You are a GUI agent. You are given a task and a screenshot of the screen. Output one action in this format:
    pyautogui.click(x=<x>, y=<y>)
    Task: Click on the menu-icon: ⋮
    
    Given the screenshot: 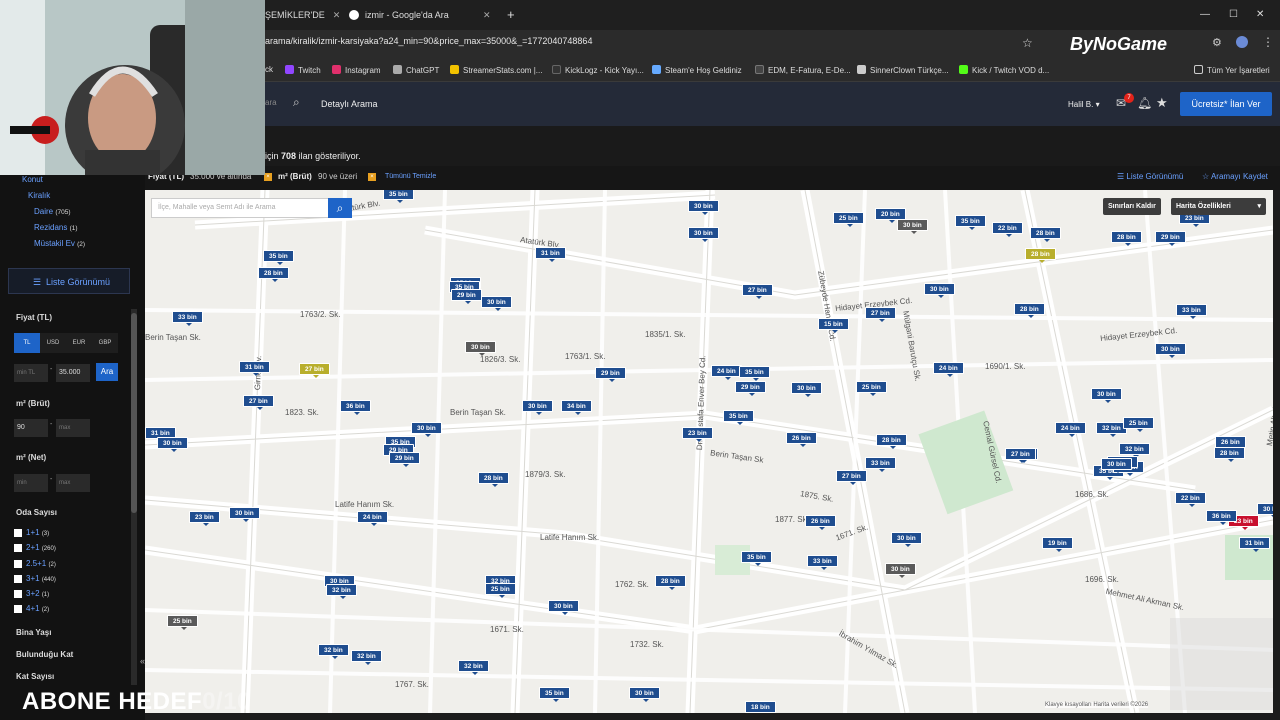 What is the action you would take?
    pyautogui.click(x=1268, y=42)
    